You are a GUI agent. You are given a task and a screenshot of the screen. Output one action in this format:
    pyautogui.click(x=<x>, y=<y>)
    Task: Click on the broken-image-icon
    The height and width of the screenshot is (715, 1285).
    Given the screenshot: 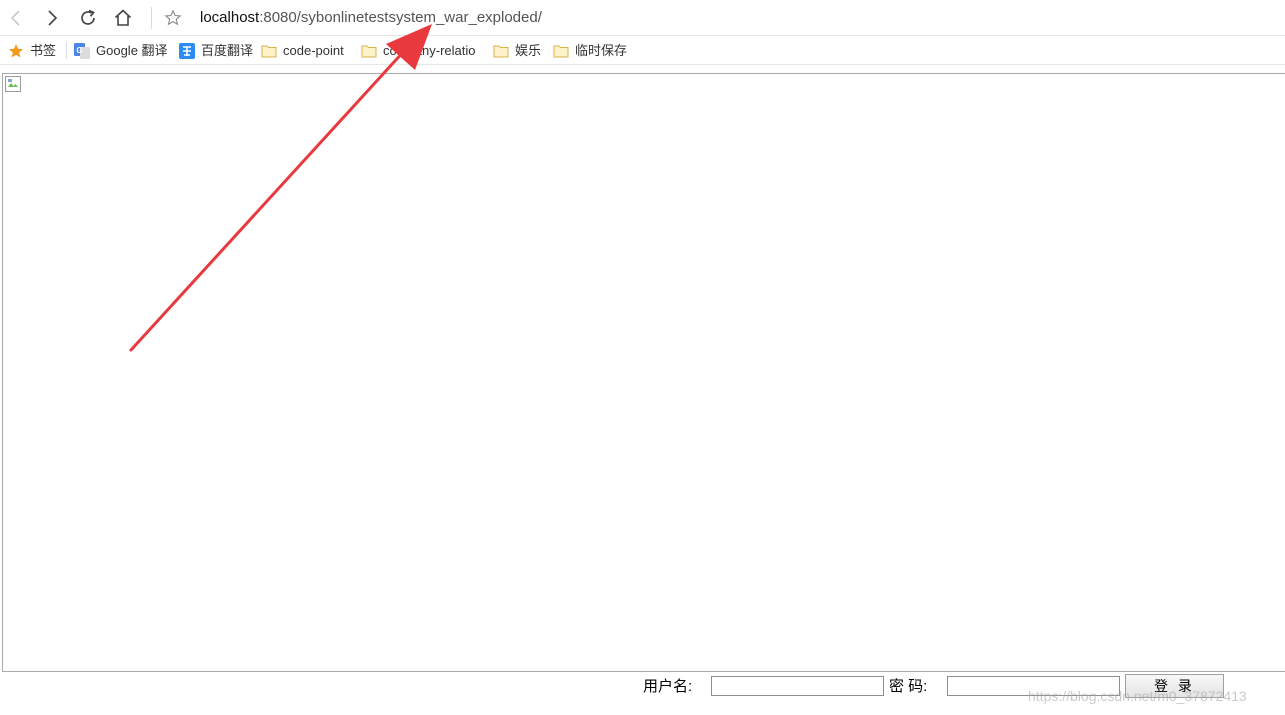 What is the action you would take?
    pyautogui.click(x=13, y=84)
    